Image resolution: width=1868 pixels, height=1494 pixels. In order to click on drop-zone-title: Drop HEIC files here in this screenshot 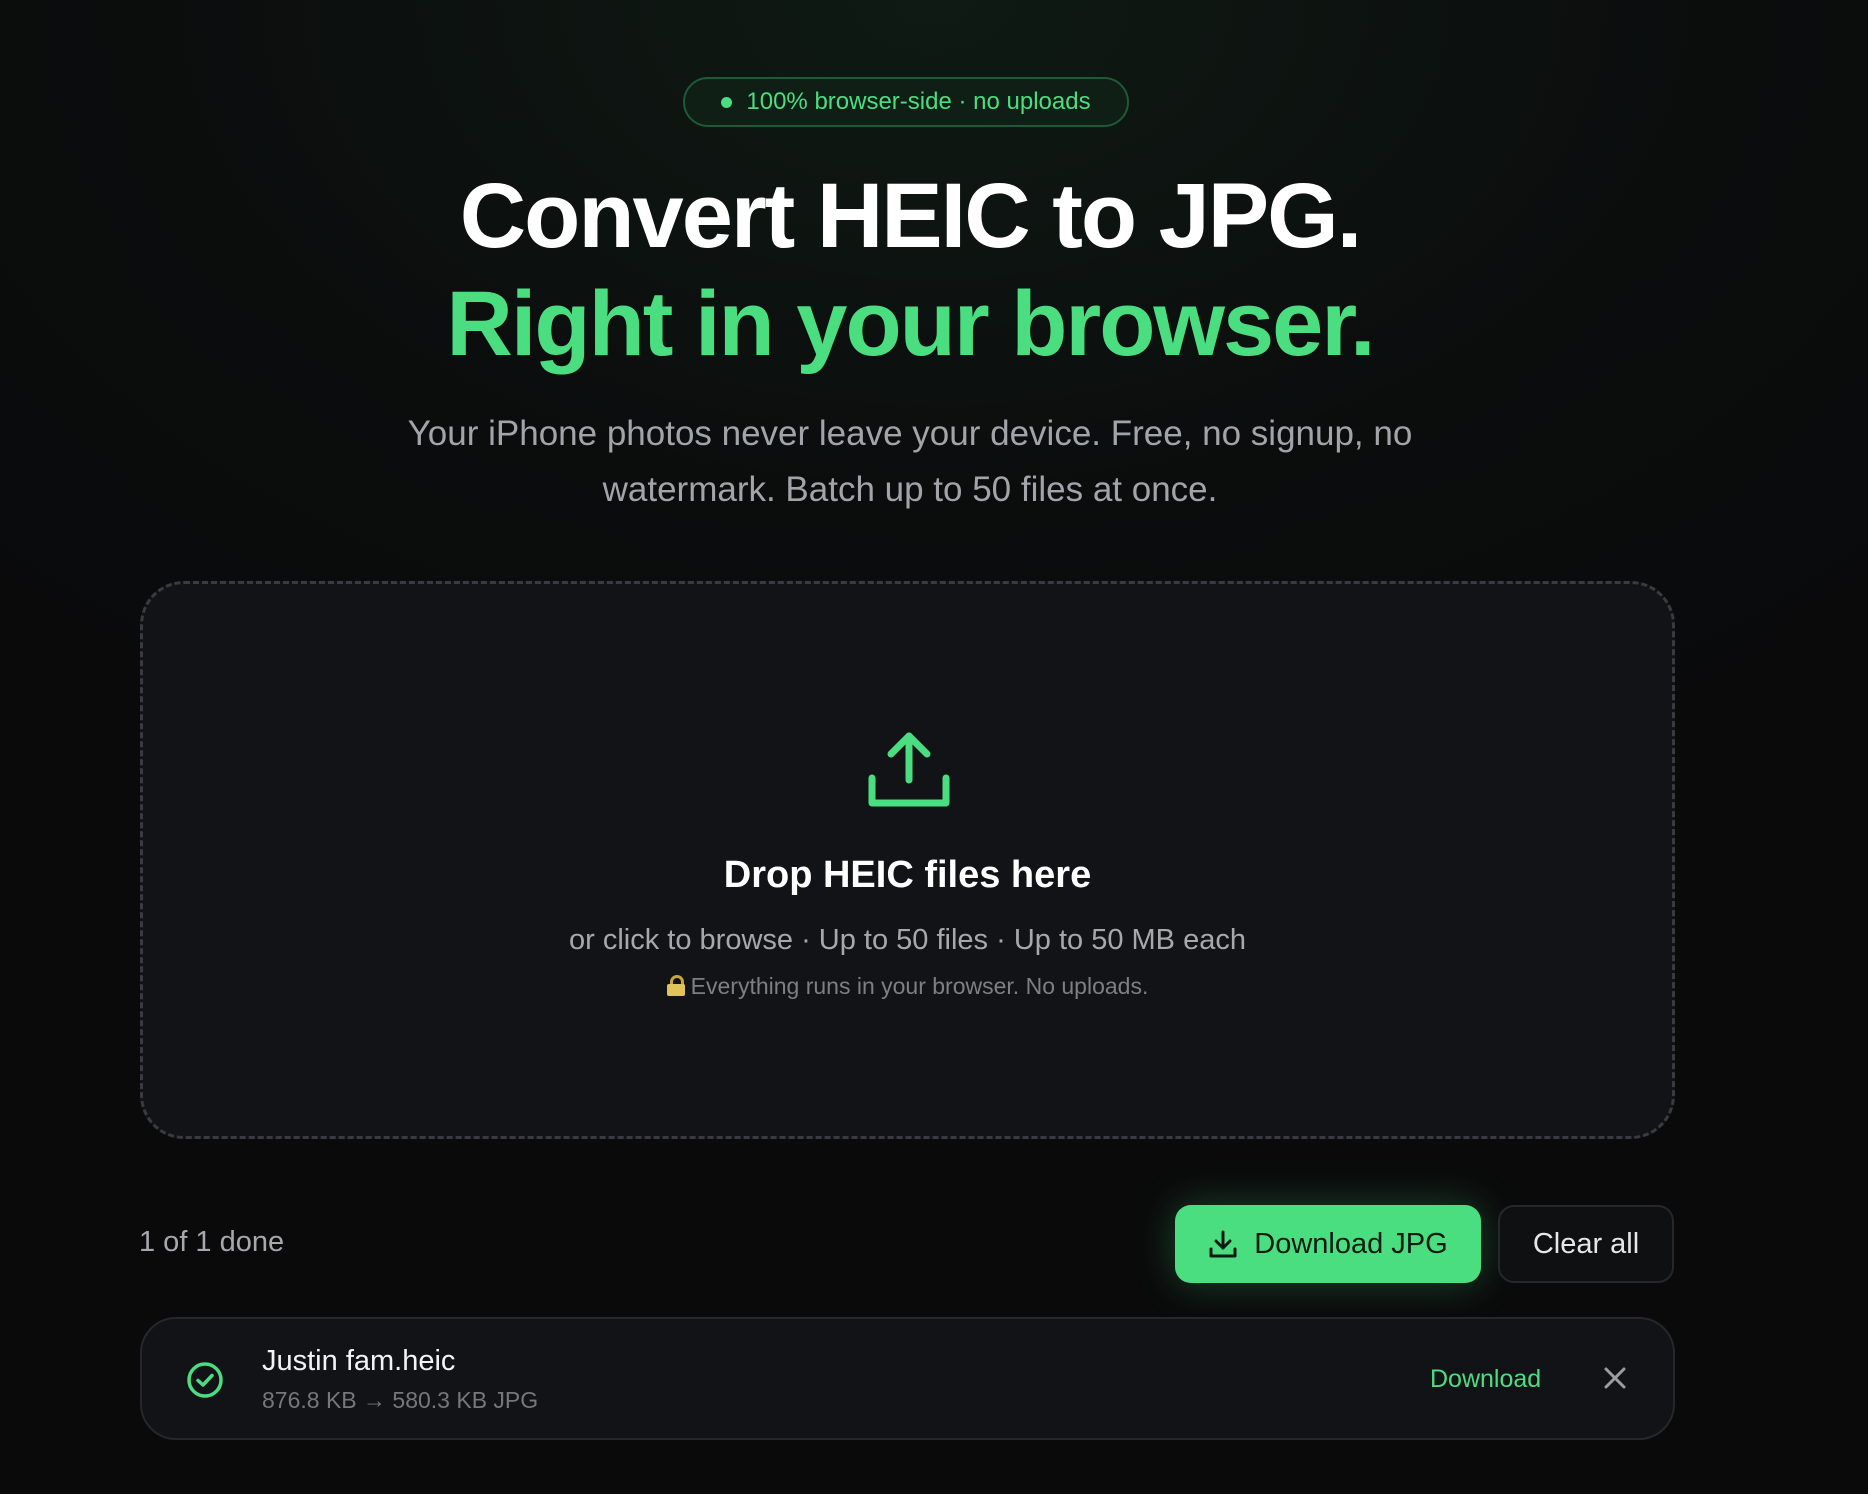, I will do `click(907, 875)`.